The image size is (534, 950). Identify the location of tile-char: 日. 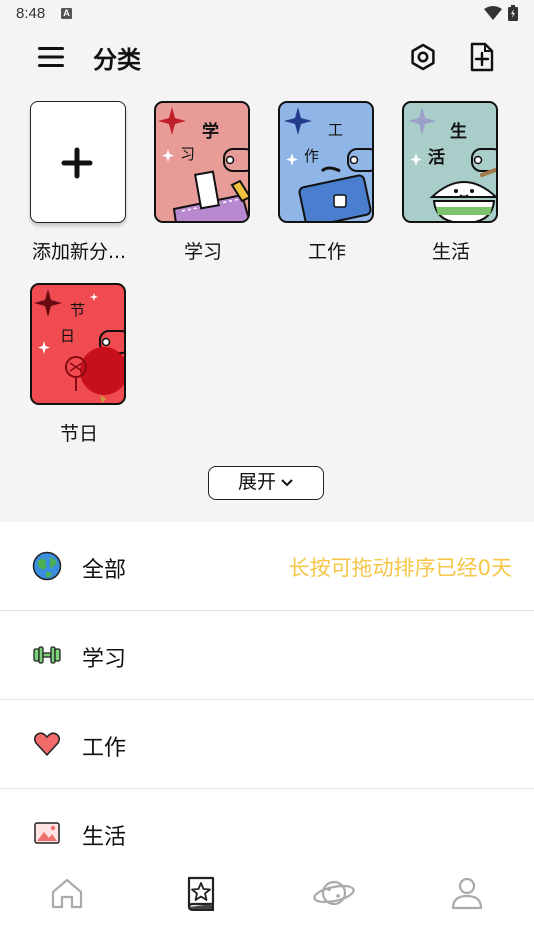
(68, 336).